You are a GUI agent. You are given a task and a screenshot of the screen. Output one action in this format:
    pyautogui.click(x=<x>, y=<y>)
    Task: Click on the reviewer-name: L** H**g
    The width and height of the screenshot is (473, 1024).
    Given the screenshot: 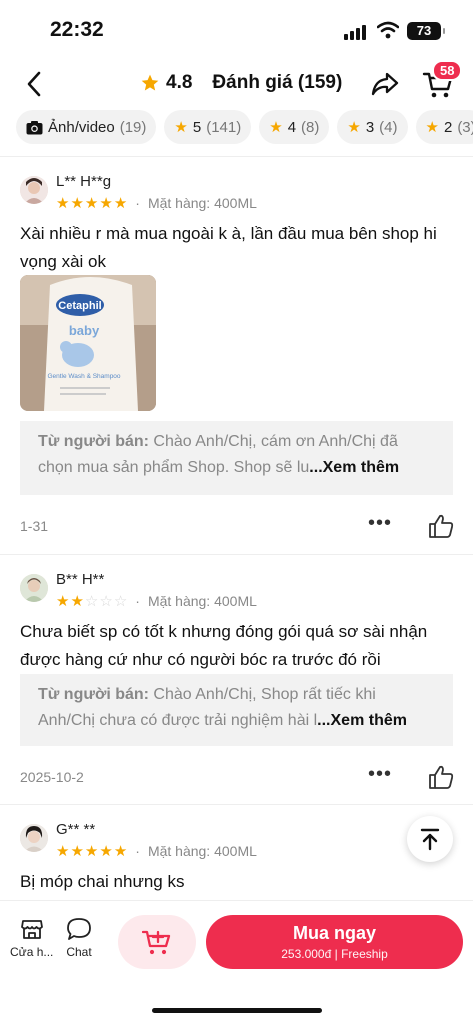 What is the action you would take?
    pyautogui.click(x=84, y=181)
    